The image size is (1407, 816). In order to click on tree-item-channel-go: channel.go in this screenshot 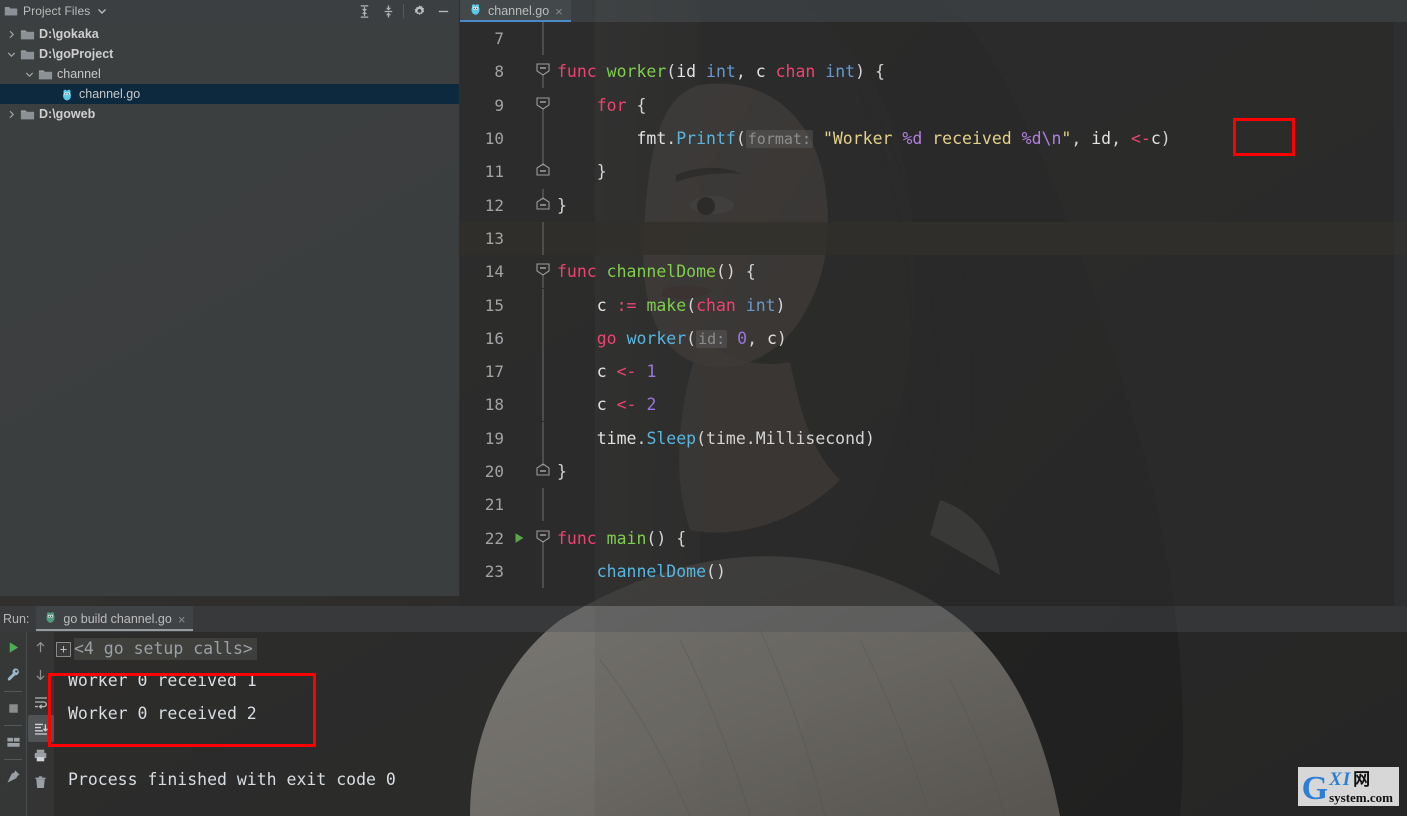, I will do `click(229, 94)`.